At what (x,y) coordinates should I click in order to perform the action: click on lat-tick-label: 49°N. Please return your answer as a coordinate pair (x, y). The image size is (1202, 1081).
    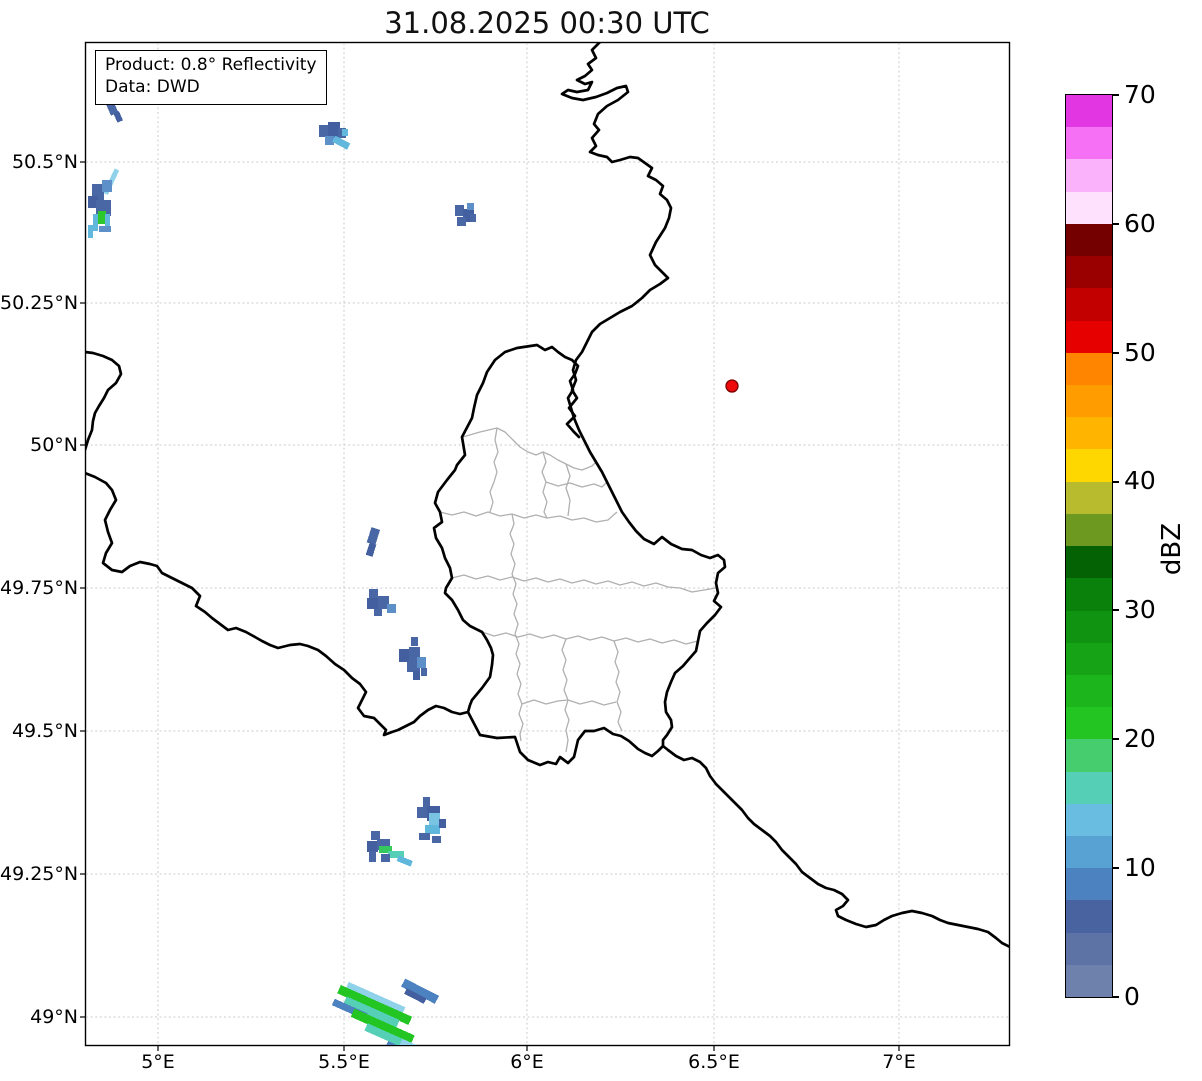
    Looking at the image, I should click on (54, 1017).